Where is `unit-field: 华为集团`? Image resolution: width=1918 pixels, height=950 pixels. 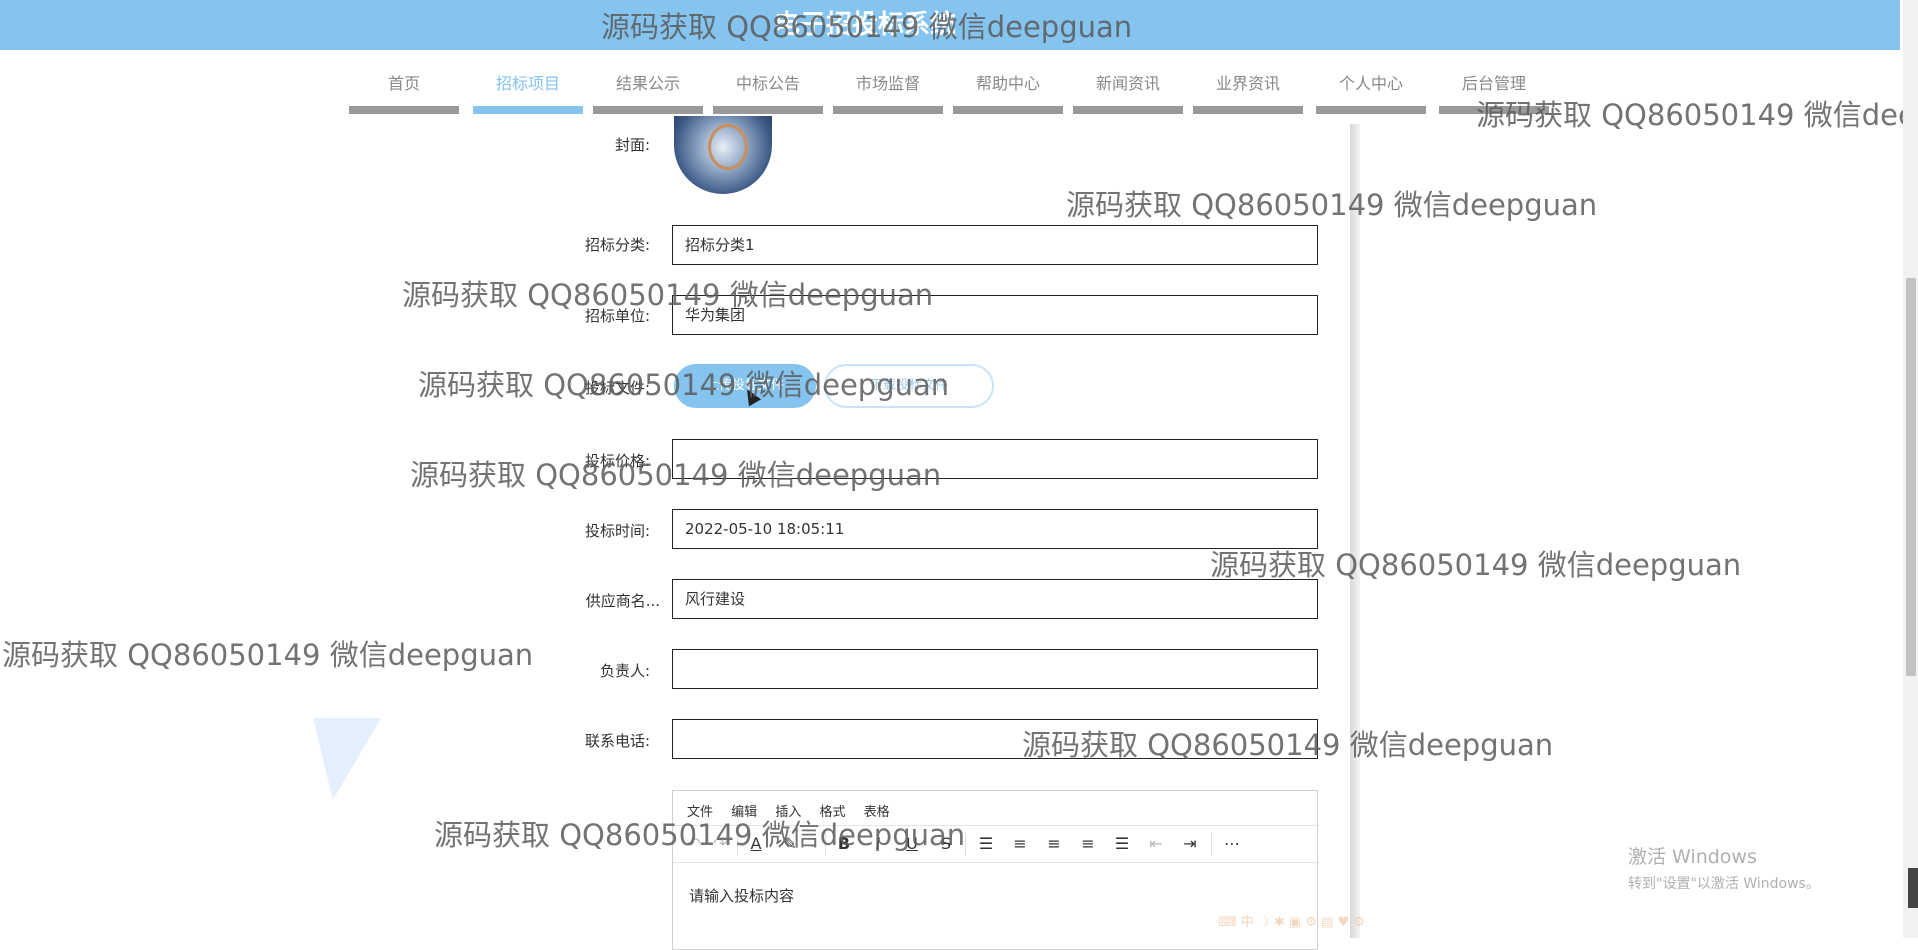 unit-field: 华为集团 is located at coordinates (995, 315).